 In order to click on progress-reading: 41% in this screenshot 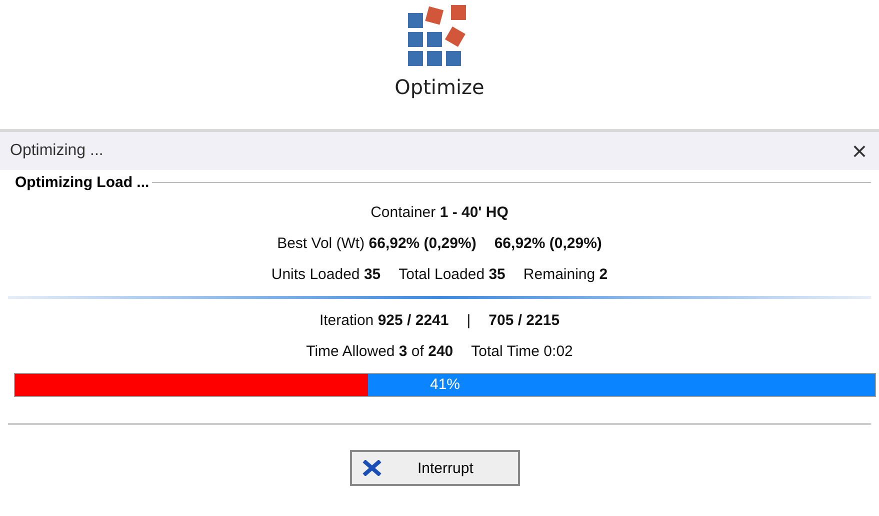, I will do `click(445, 384)`.